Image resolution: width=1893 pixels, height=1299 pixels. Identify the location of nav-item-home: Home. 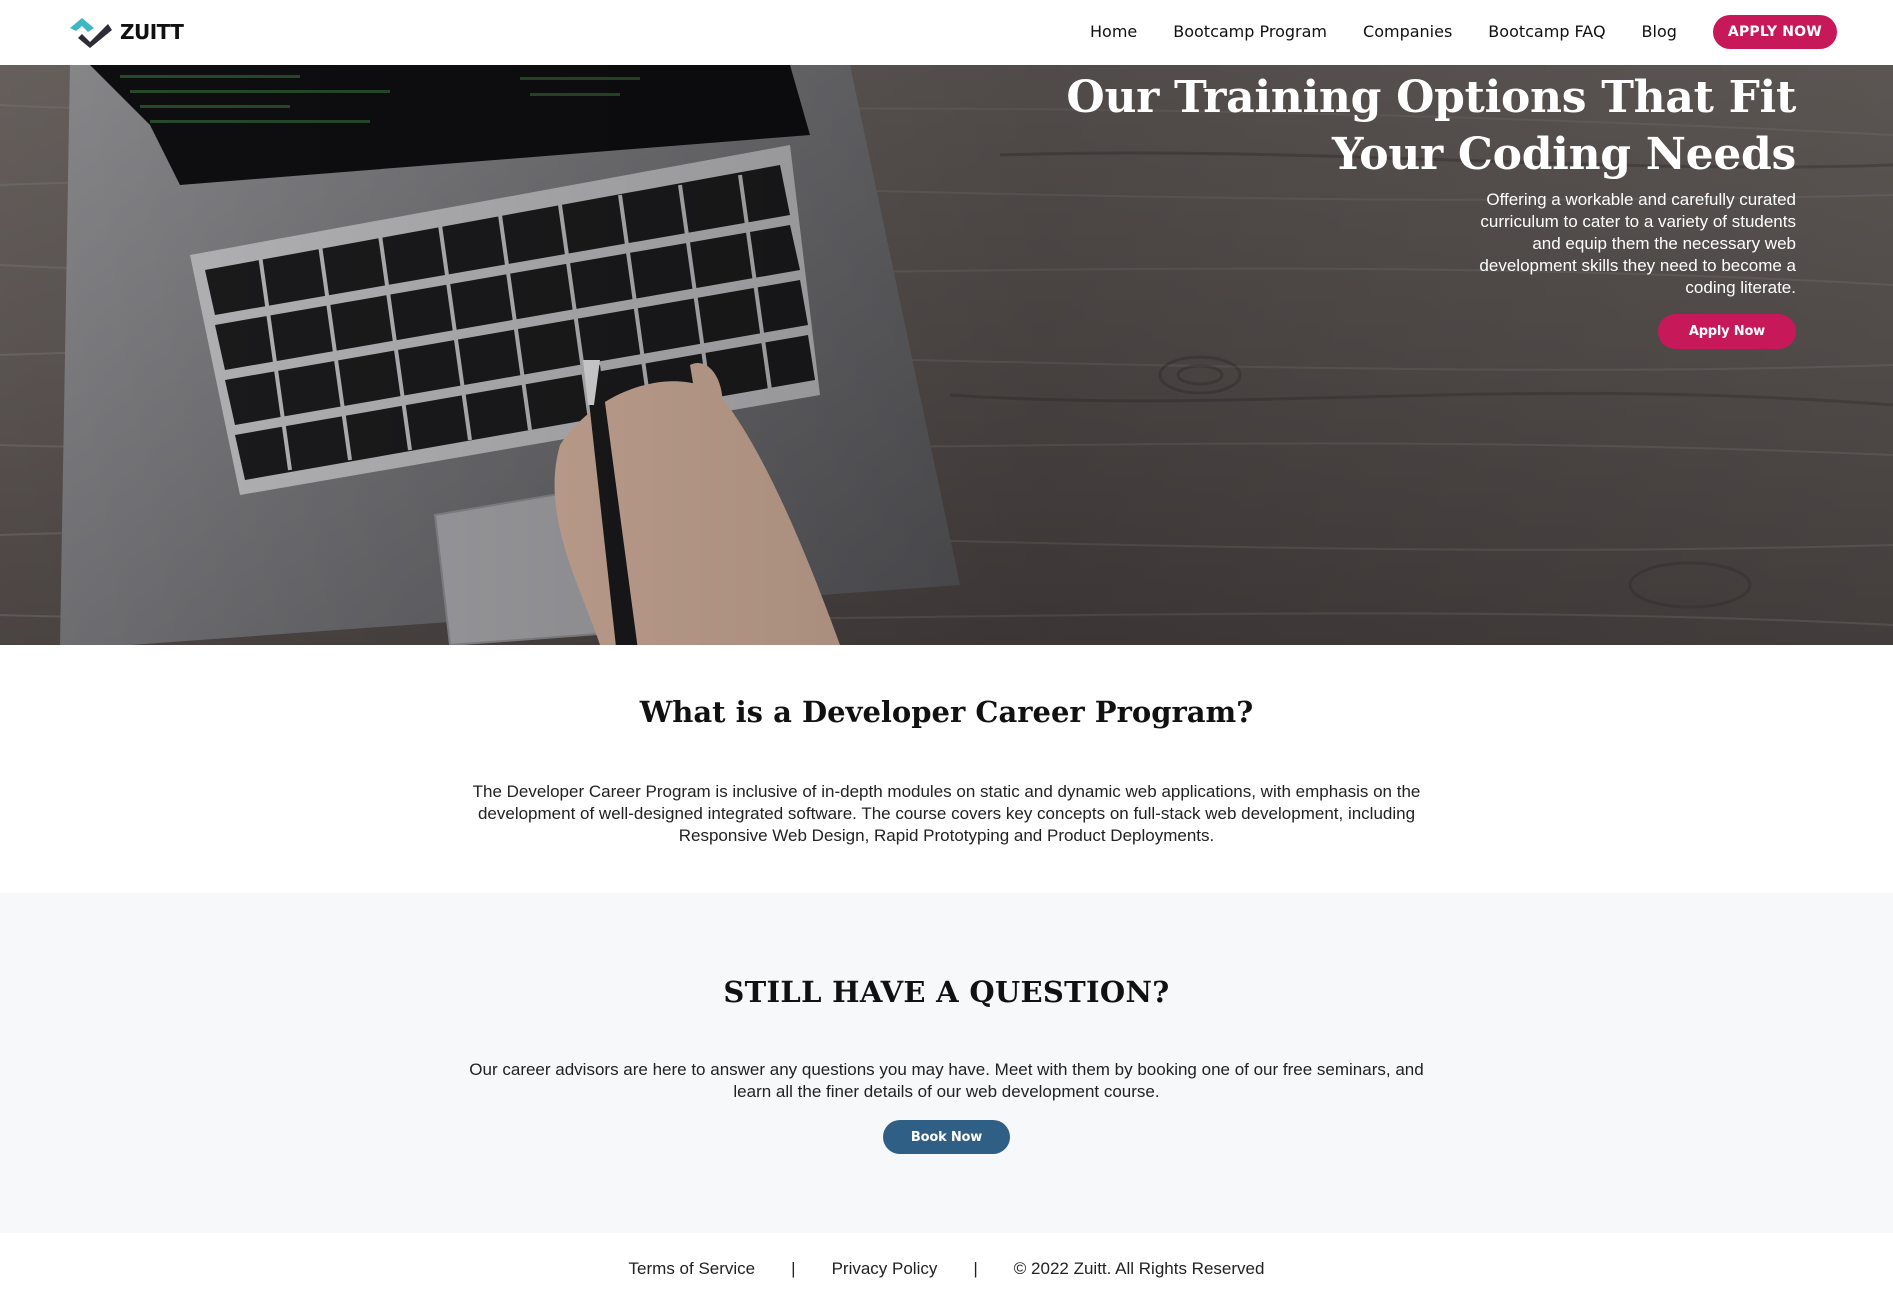
(1113, 31).